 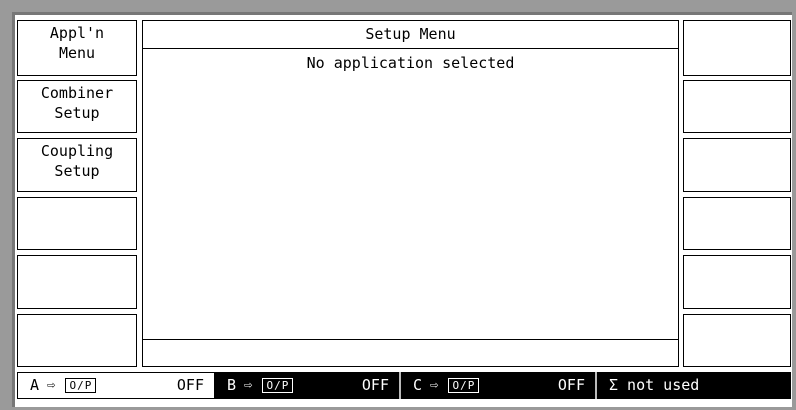 What do you see at coordinates (654, 385) in the screenshot?
I see `sigma-label: Σ not used` at bounding box center [654, 385].